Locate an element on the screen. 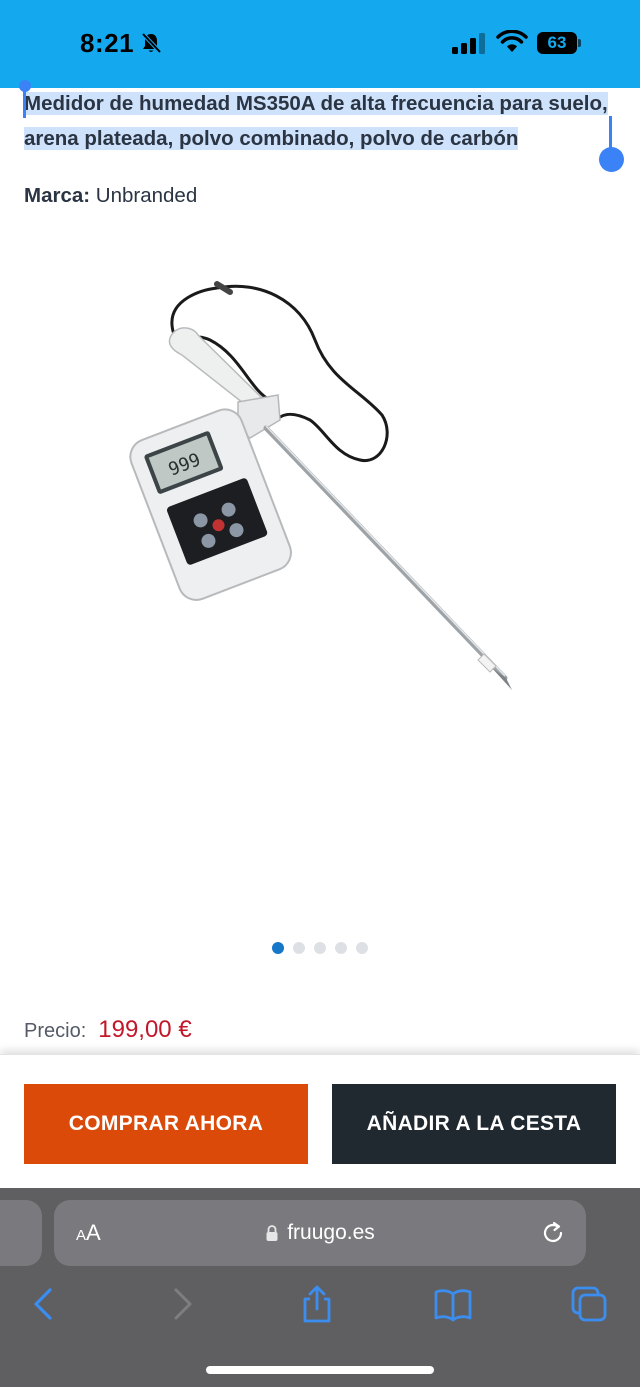 This screenshot has height=1387, width=640. signal-icon is located at coordinates (468, 43).